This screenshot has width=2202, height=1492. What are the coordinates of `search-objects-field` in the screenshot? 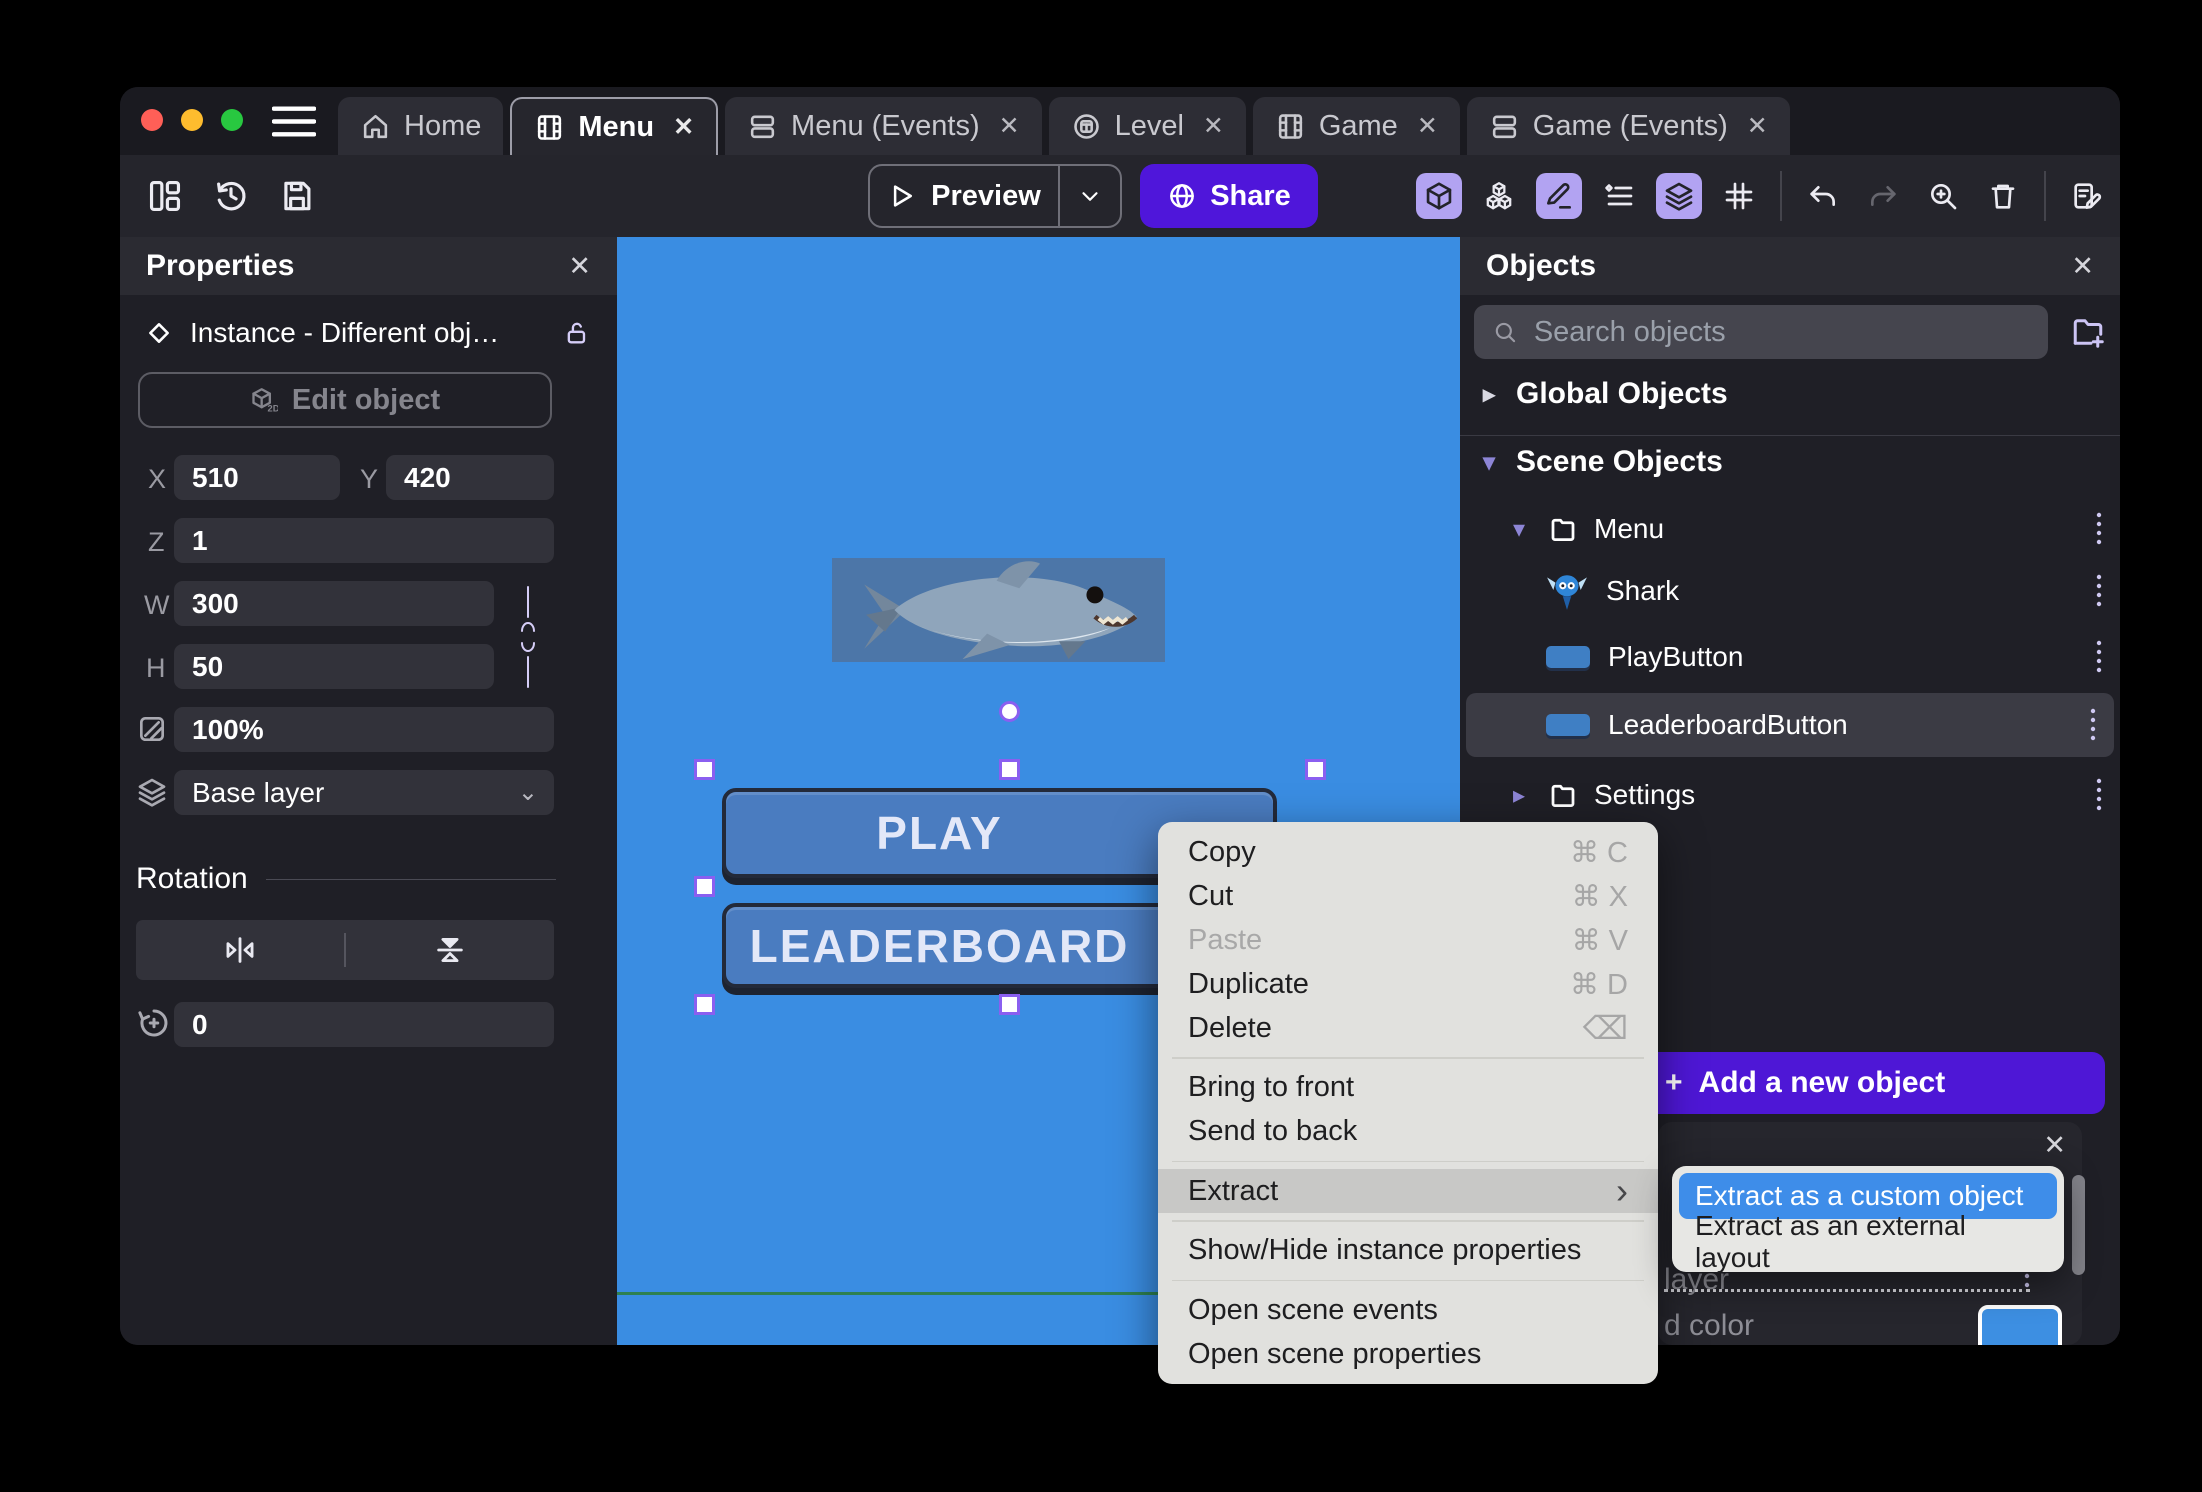 It's located at (1761, 332).